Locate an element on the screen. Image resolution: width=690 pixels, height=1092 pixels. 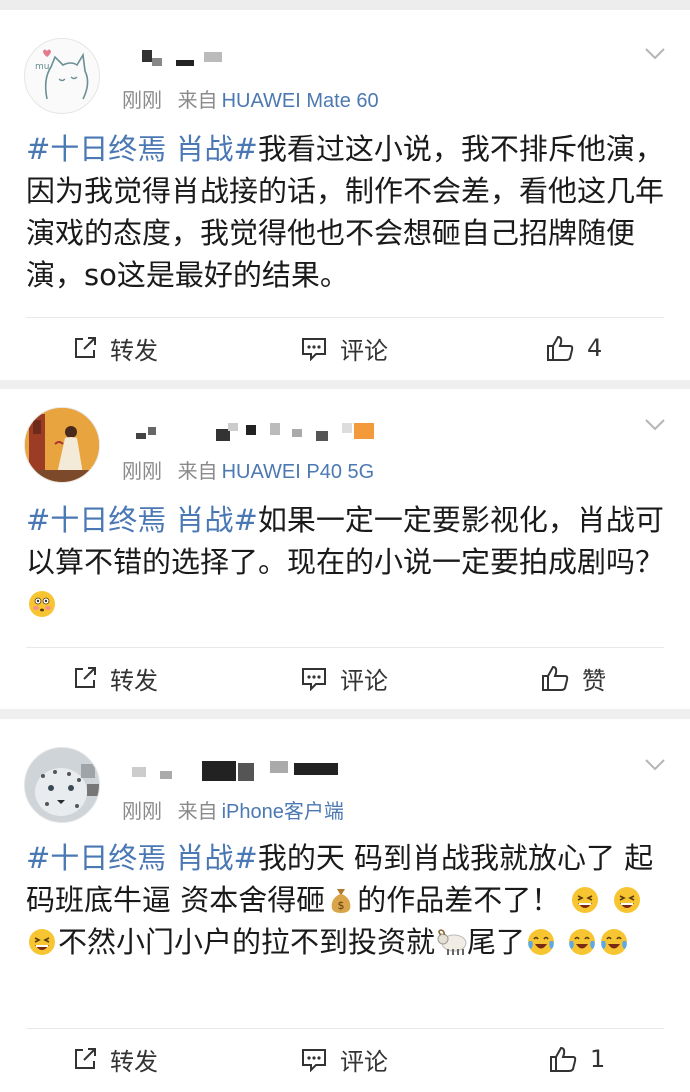
avatar: mu is located at coordinates (62, 76).